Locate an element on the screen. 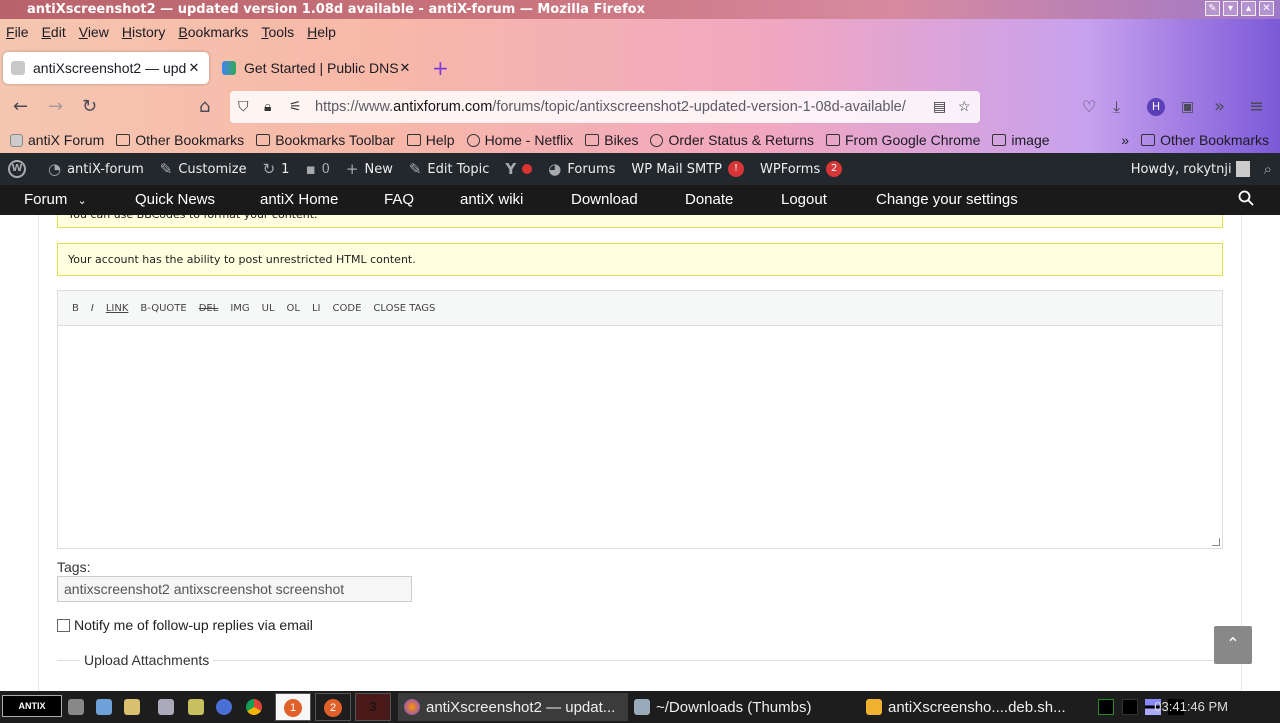 This screenshot has height=723, width=1280. search-icon is located at coordinates (1246, 198).